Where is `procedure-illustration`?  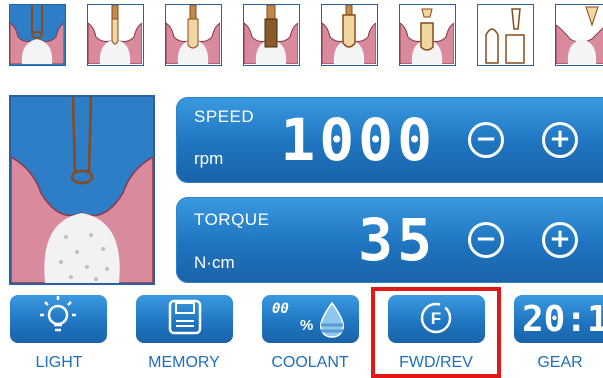
procedure-illustration is located at coordinates (82, 190).